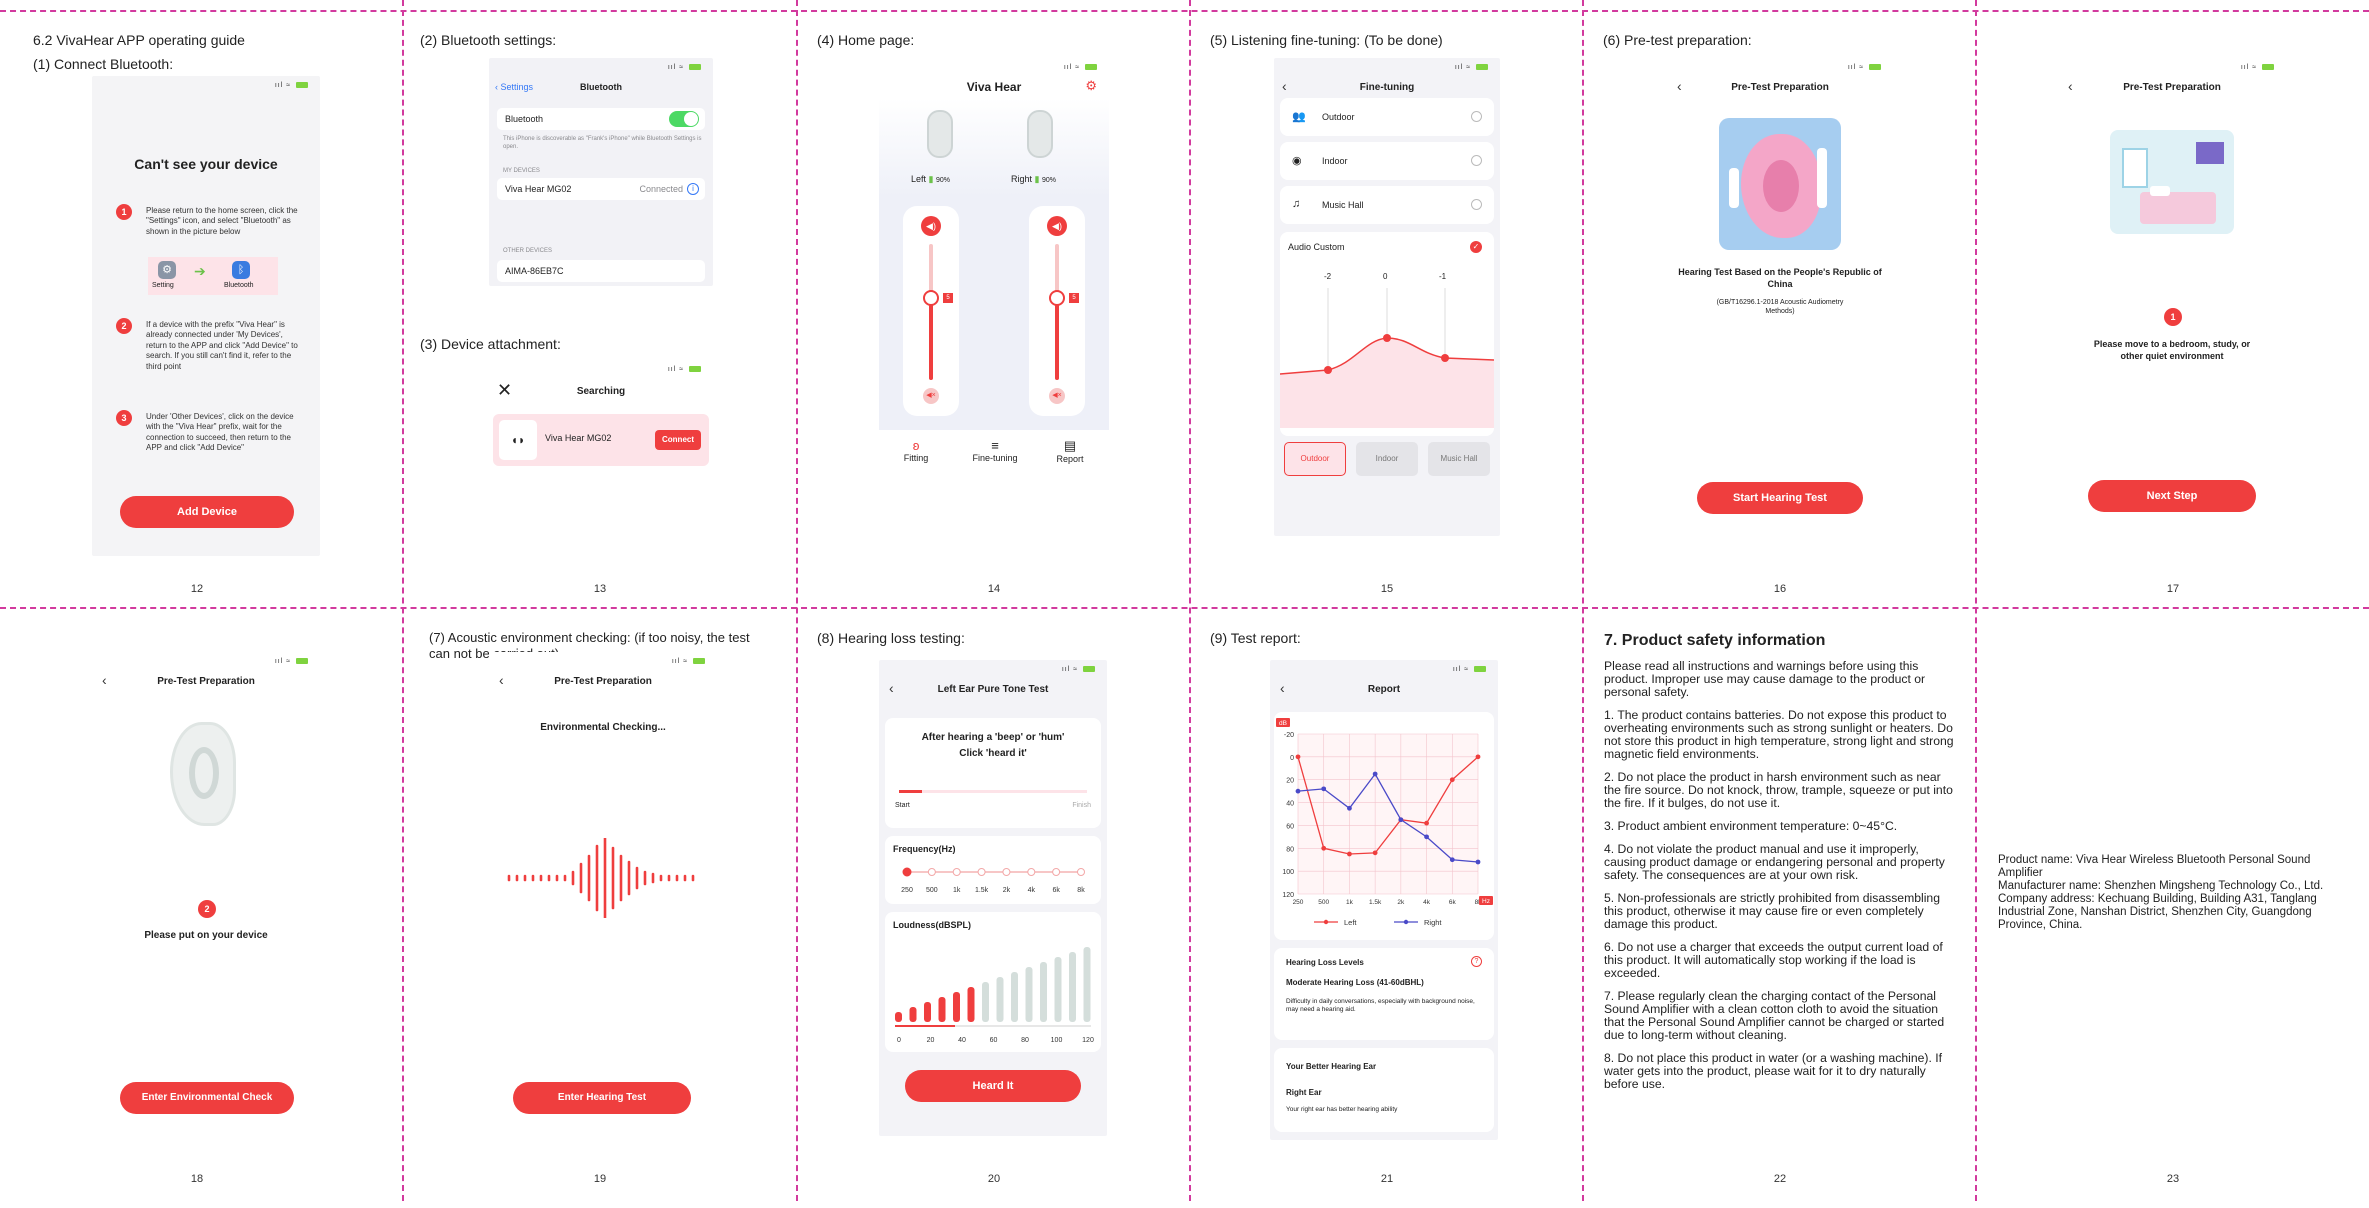  What do you see at coordinates (891, 638) in the screenshot?
I see `step-title: (8) Hearing loss testing:` at bounding box center [891, 638].